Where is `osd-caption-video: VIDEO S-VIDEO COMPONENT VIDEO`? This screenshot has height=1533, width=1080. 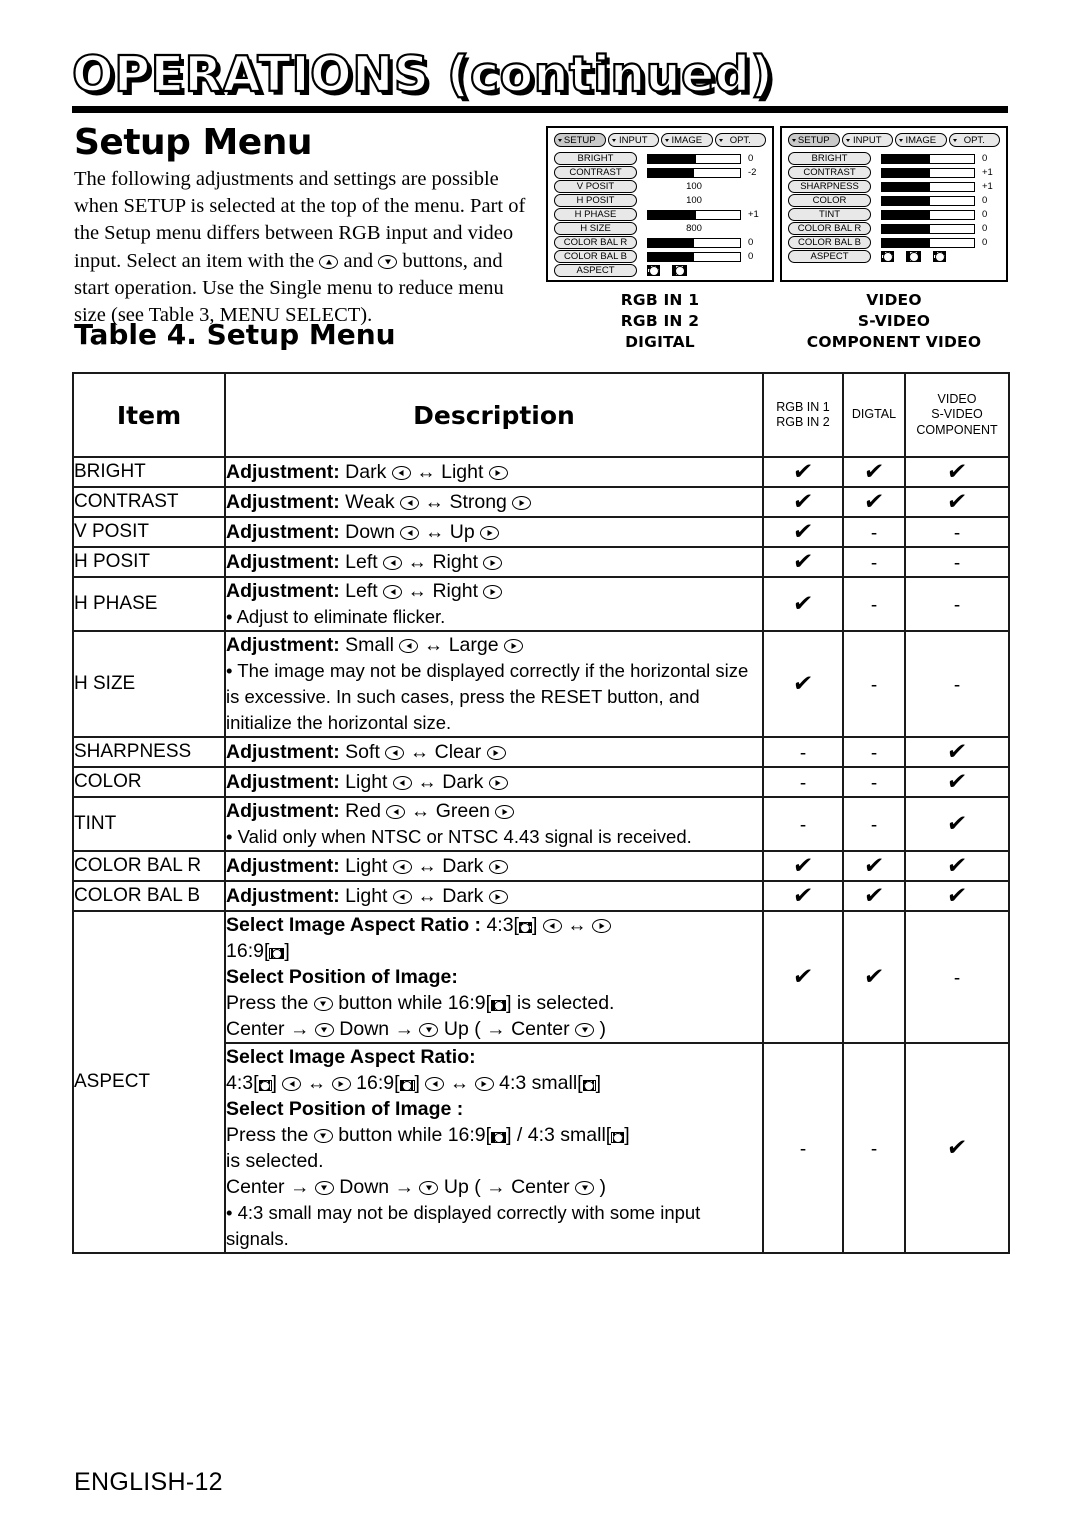 osd-caption-video: VIDEO S-VIDEO COMPONENT VIDEO is located at coordinates (894, 321).